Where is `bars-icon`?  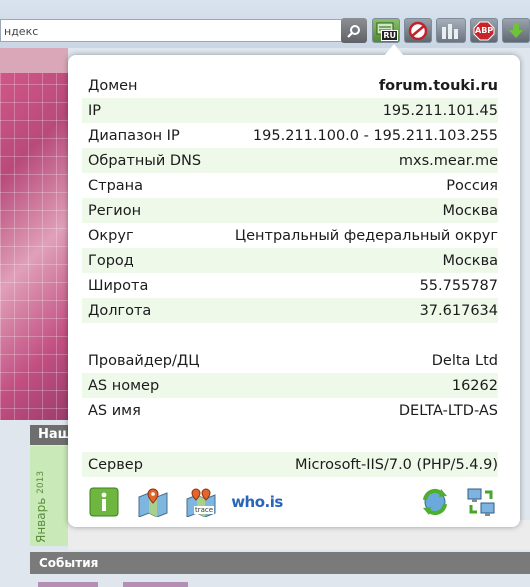 bars-icon is located at coordinates (450, 31).